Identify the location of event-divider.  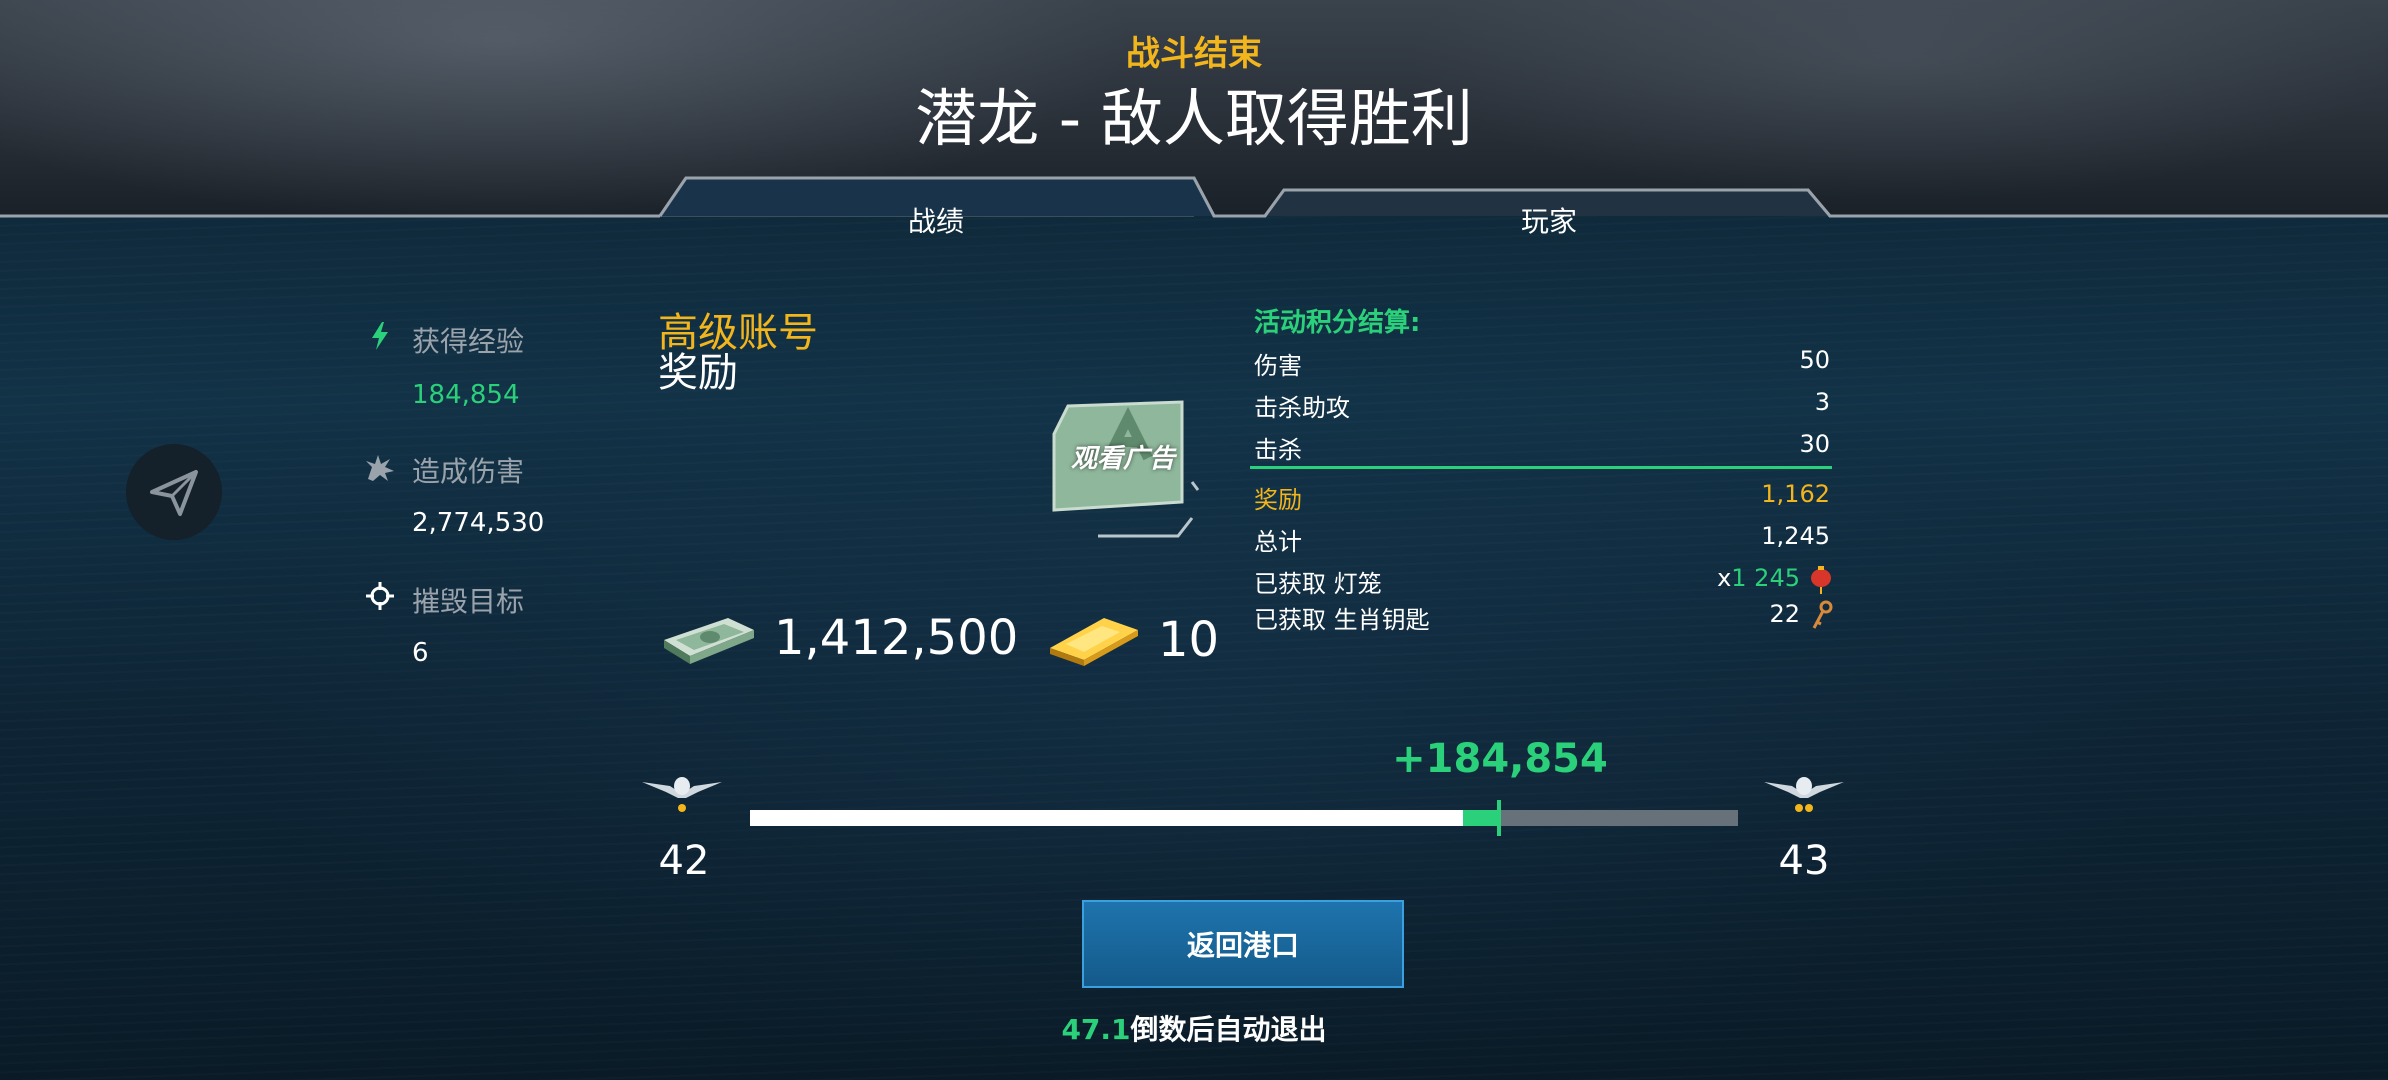
(1541, 467).